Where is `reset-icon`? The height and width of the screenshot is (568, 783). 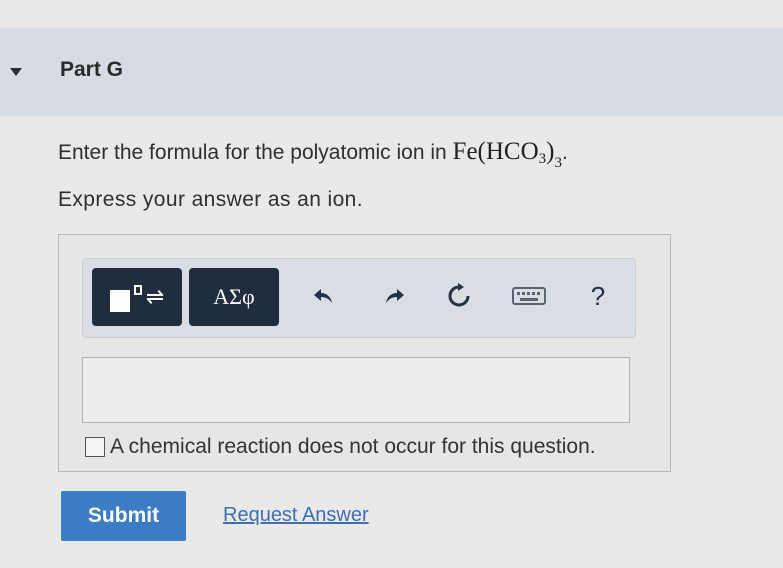
reset-icon is located at coordinates (459, 296).